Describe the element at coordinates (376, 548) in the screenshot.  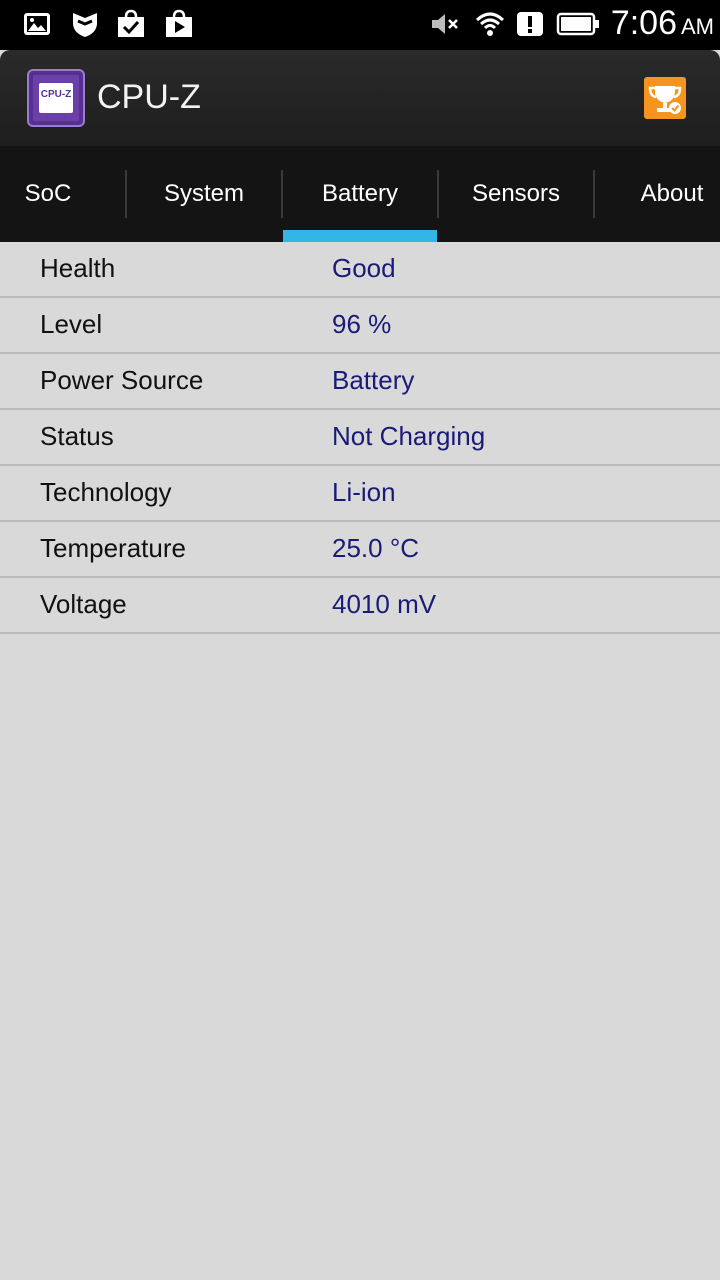
I see `row-value: 25.0 °C` at that location.